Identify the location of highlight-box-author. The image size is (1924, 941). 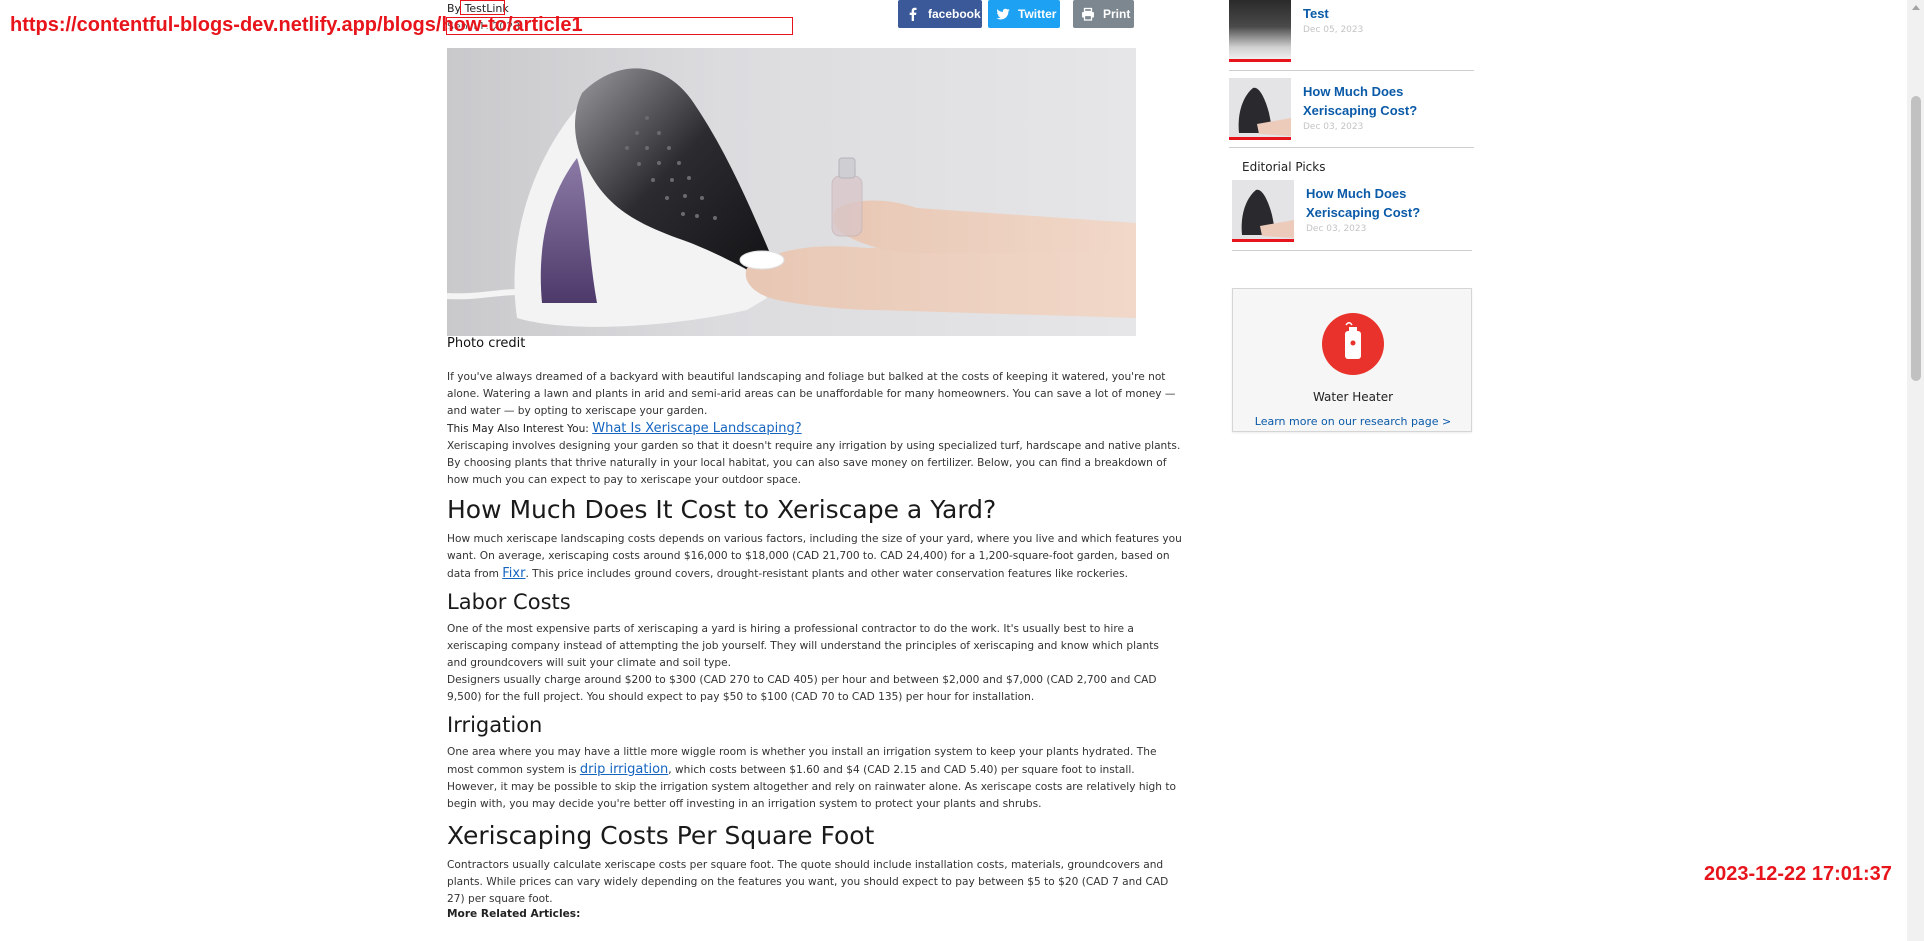
(482, 7).